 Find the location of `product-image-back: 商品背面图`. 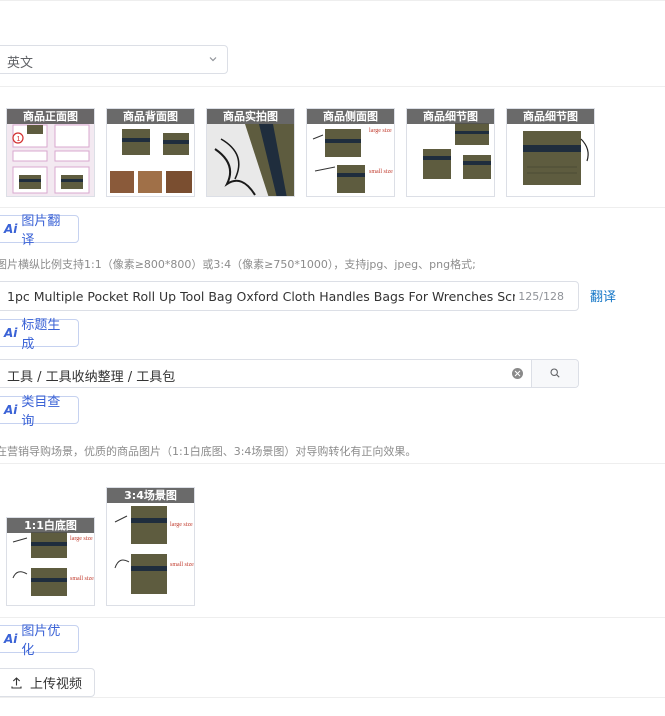

product-image-back: 商品背面图 is located at coordinates (150, 152).